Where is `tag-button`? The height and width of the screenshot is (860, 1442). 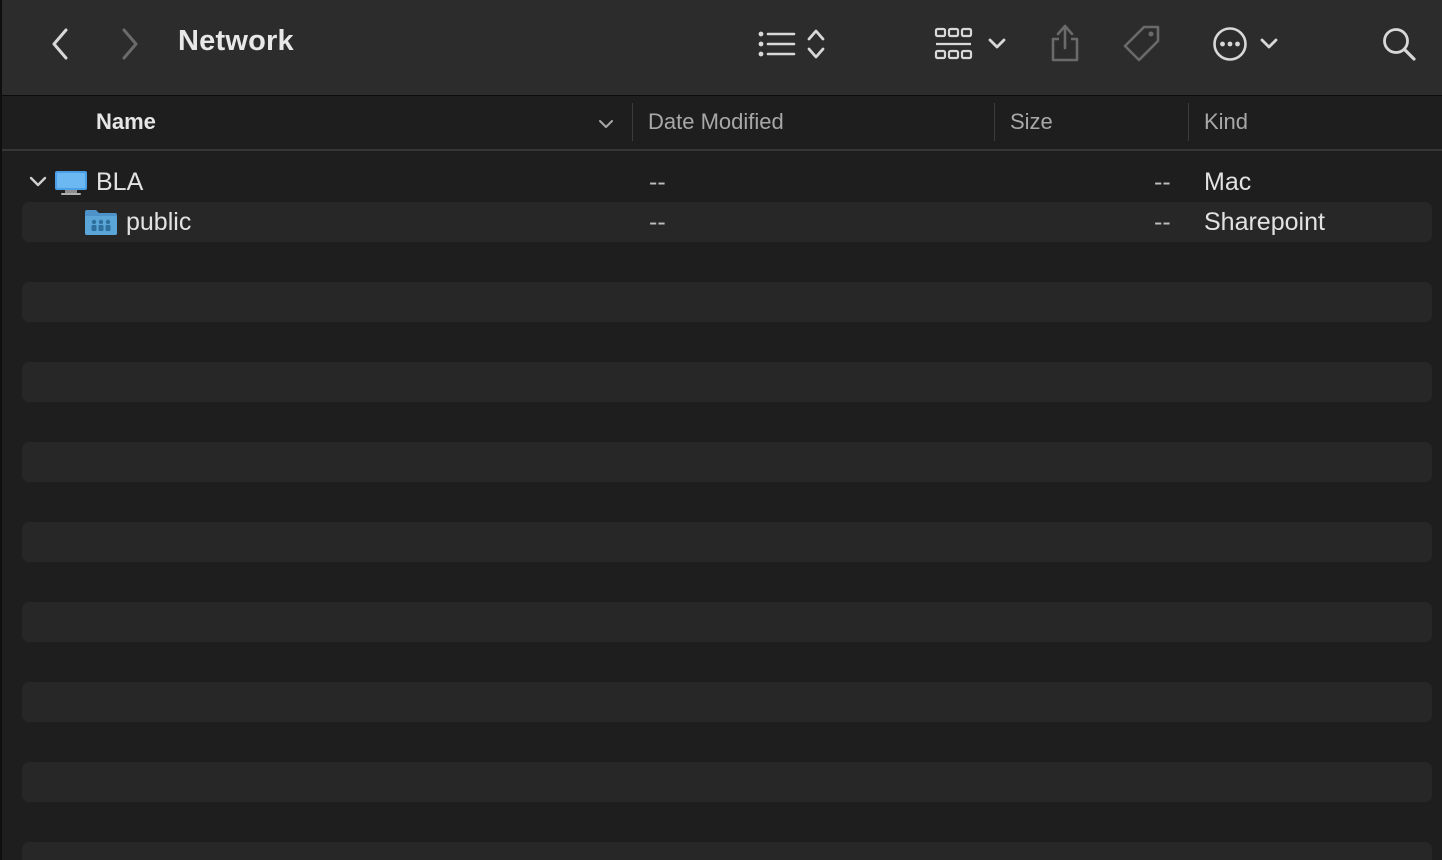 tag-button is located at coordinates (1142, 44).